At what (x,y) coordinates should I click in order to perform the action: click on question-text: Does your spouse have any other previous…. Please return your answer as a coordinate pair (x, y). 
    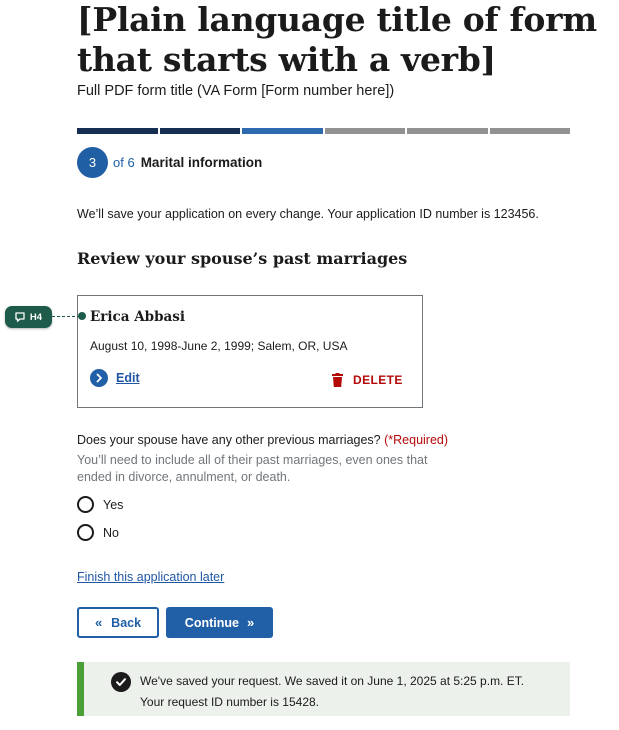
    Looking at the image, I should click on (229, 440).